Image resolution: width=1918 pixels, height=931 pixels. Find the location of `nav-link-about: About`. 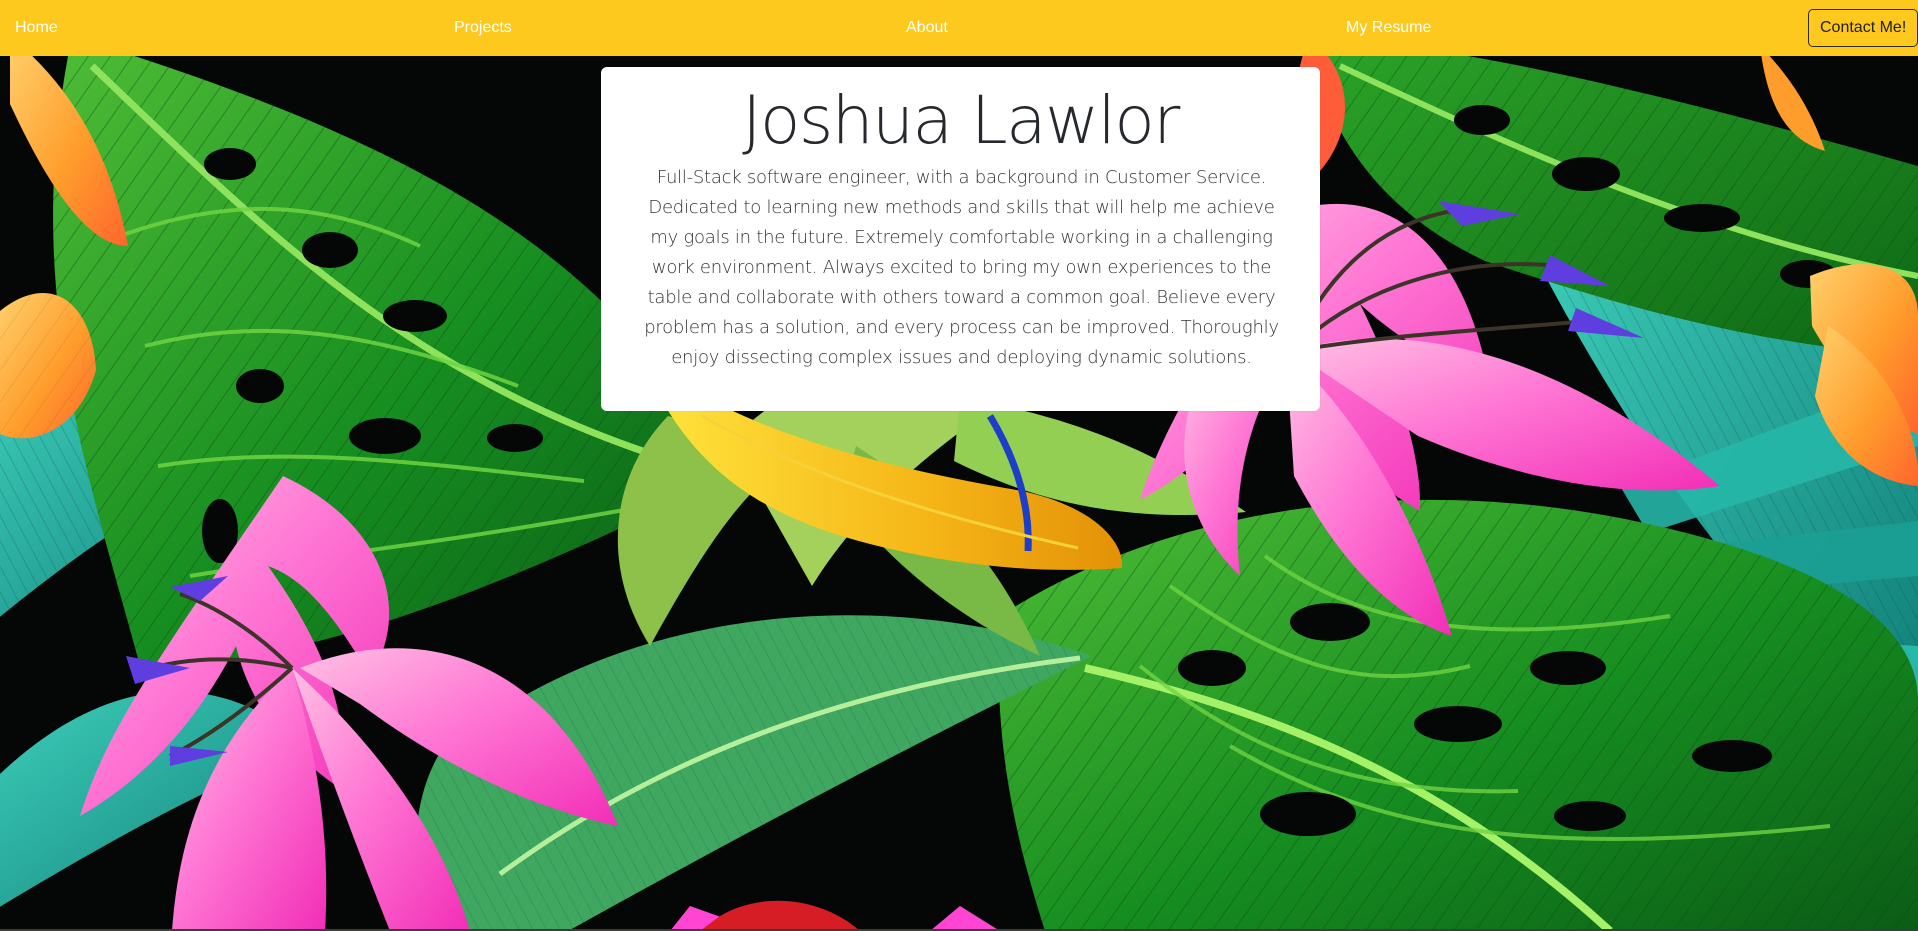

nav-link-about: About is located at coordinates (927, 28).